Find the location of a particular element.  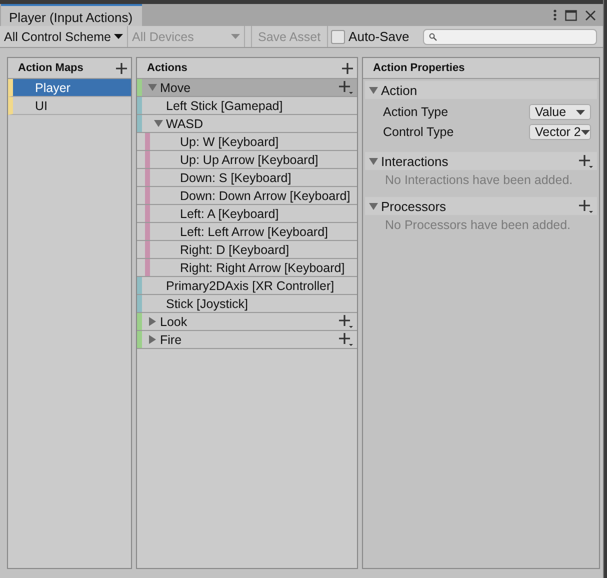

action-tree-item: Stick [Joystick] is located at coordinates (247, 304).